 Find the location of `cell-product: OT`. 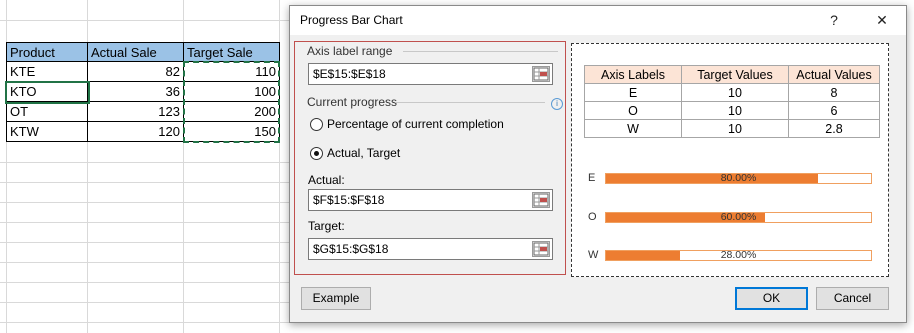

cell-product: OT is located at coordinates (47, 112).